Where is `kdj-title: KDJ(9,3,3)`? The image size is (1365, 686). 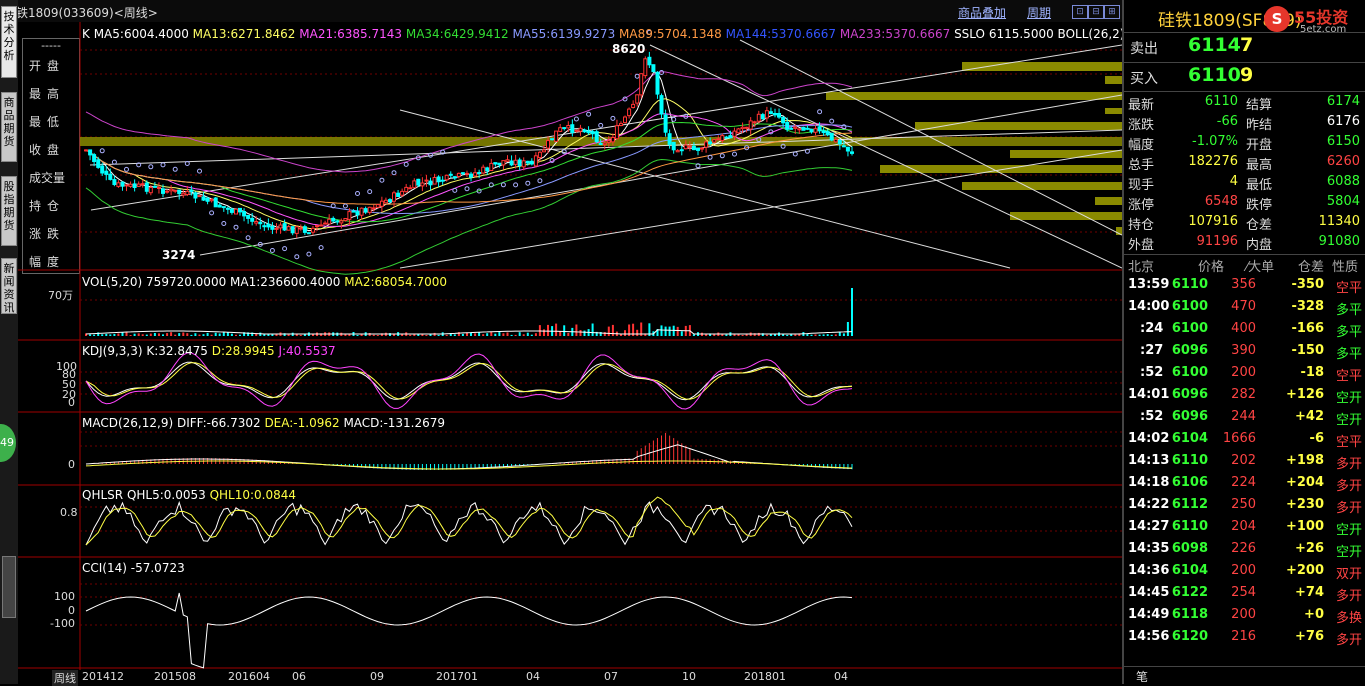 kdj-title: KDJ(9,3,3) is located at coordinates (112, 351).